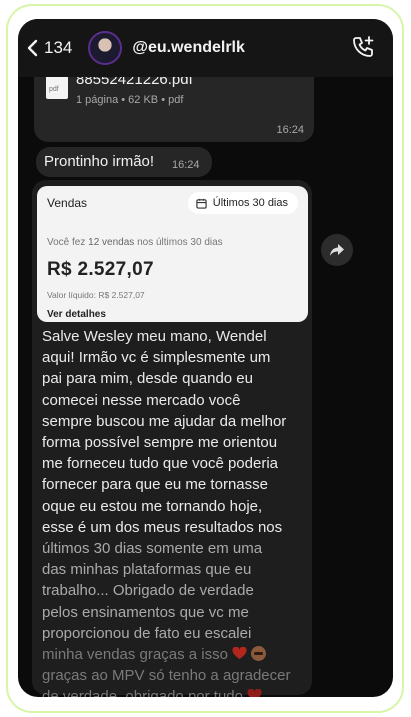 This screenshot has width=411, height=717. What do you see at coordinates (141, 400) in the screenshot?
I see `caption-line: comecei nesse mercado você` at bounding box center [141, 400].